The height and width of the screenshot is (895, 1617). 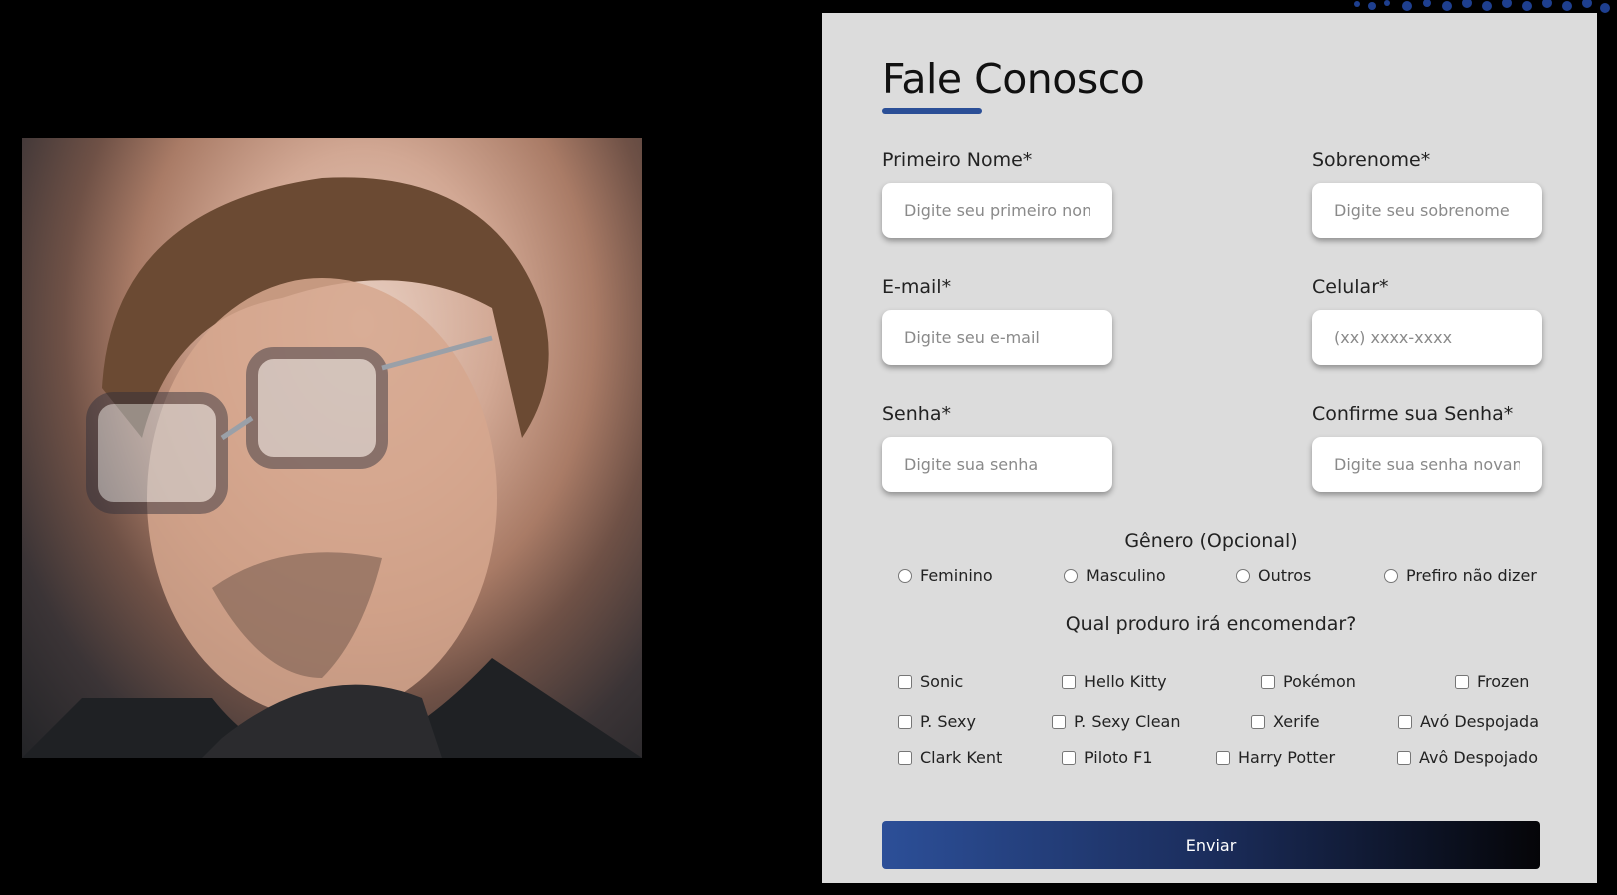 I want to click on password-label: Senha*, so click(x=916, y=414).